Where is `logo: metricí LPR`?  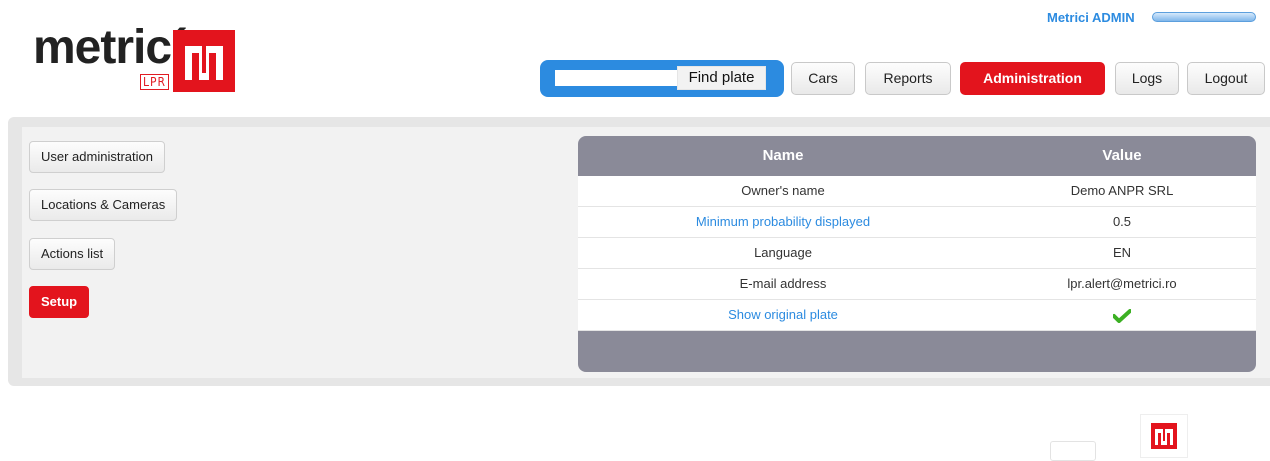 logo: metricí LPR is located at coordinates (148, 60).